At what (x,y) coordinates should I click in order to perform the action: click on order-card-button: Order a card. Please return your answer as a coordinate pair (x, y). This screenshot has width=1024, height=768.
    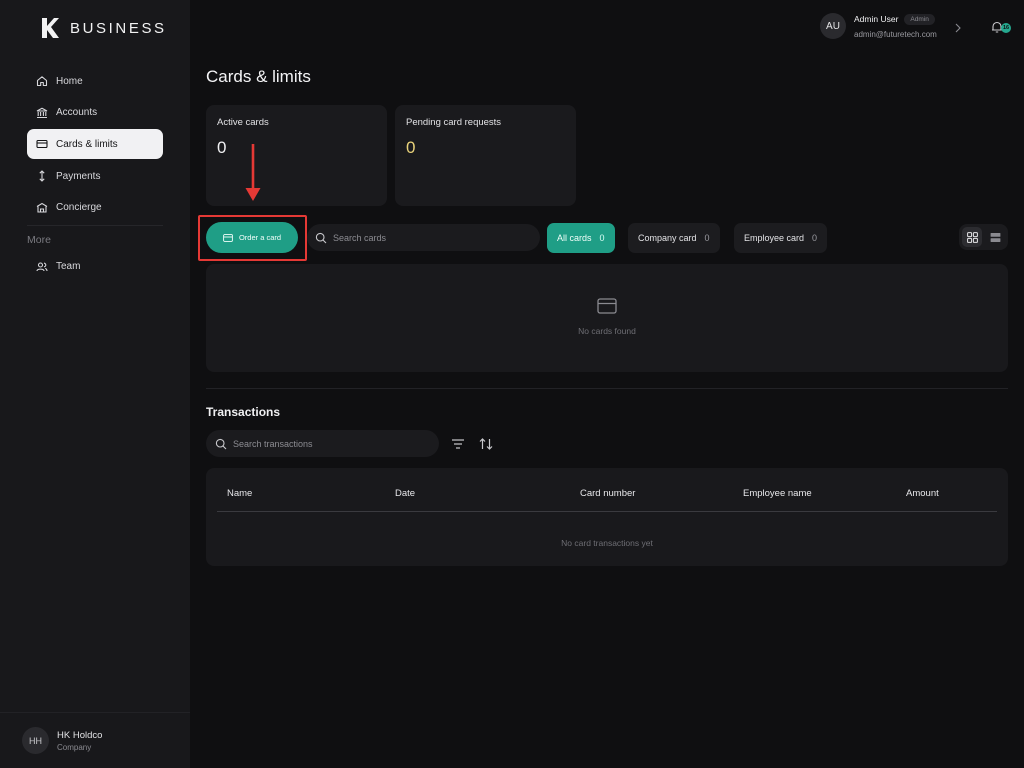
    Looking at the image, I should click on (252, 237).